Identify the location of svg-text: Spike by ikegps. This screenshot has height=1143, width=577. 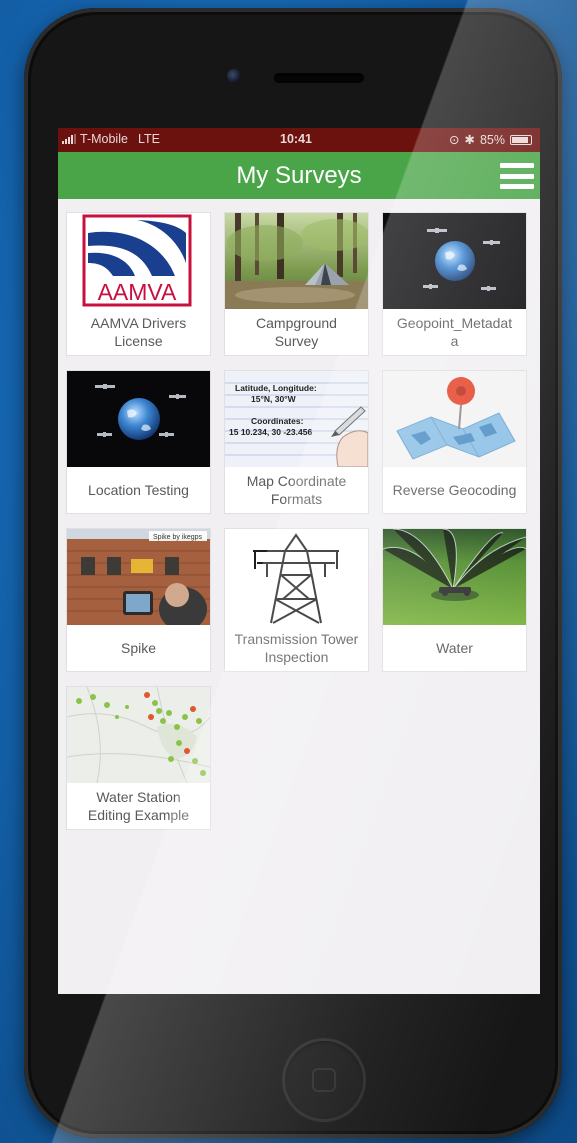
(178, 537).